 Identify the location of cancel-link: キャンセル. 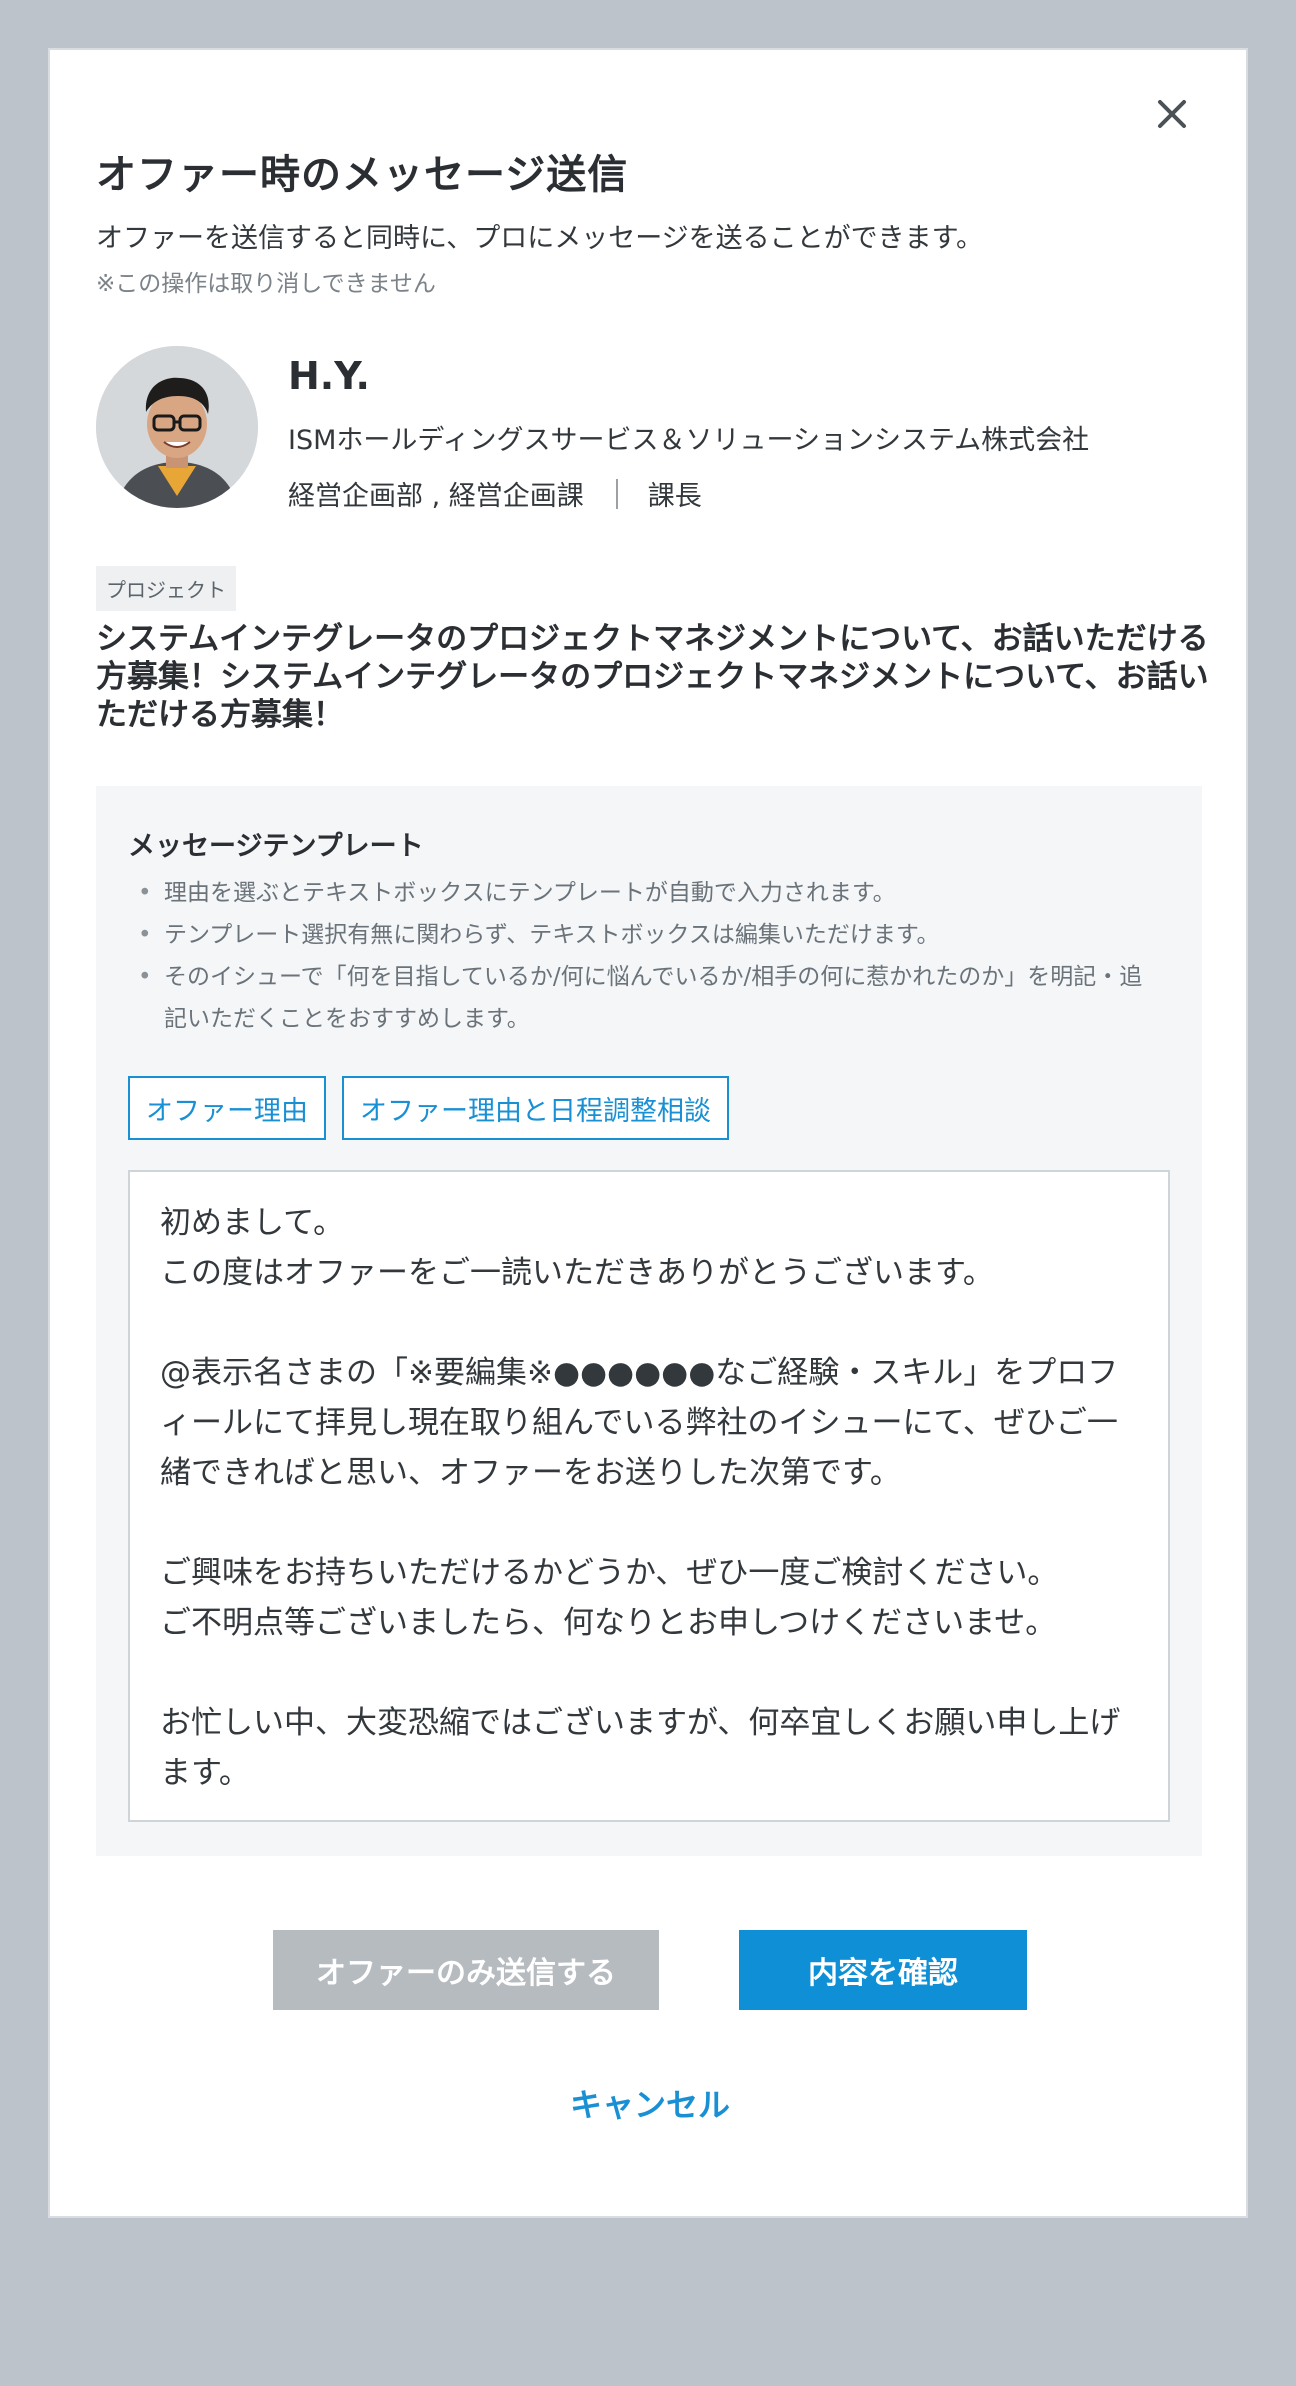
(650, 2103).